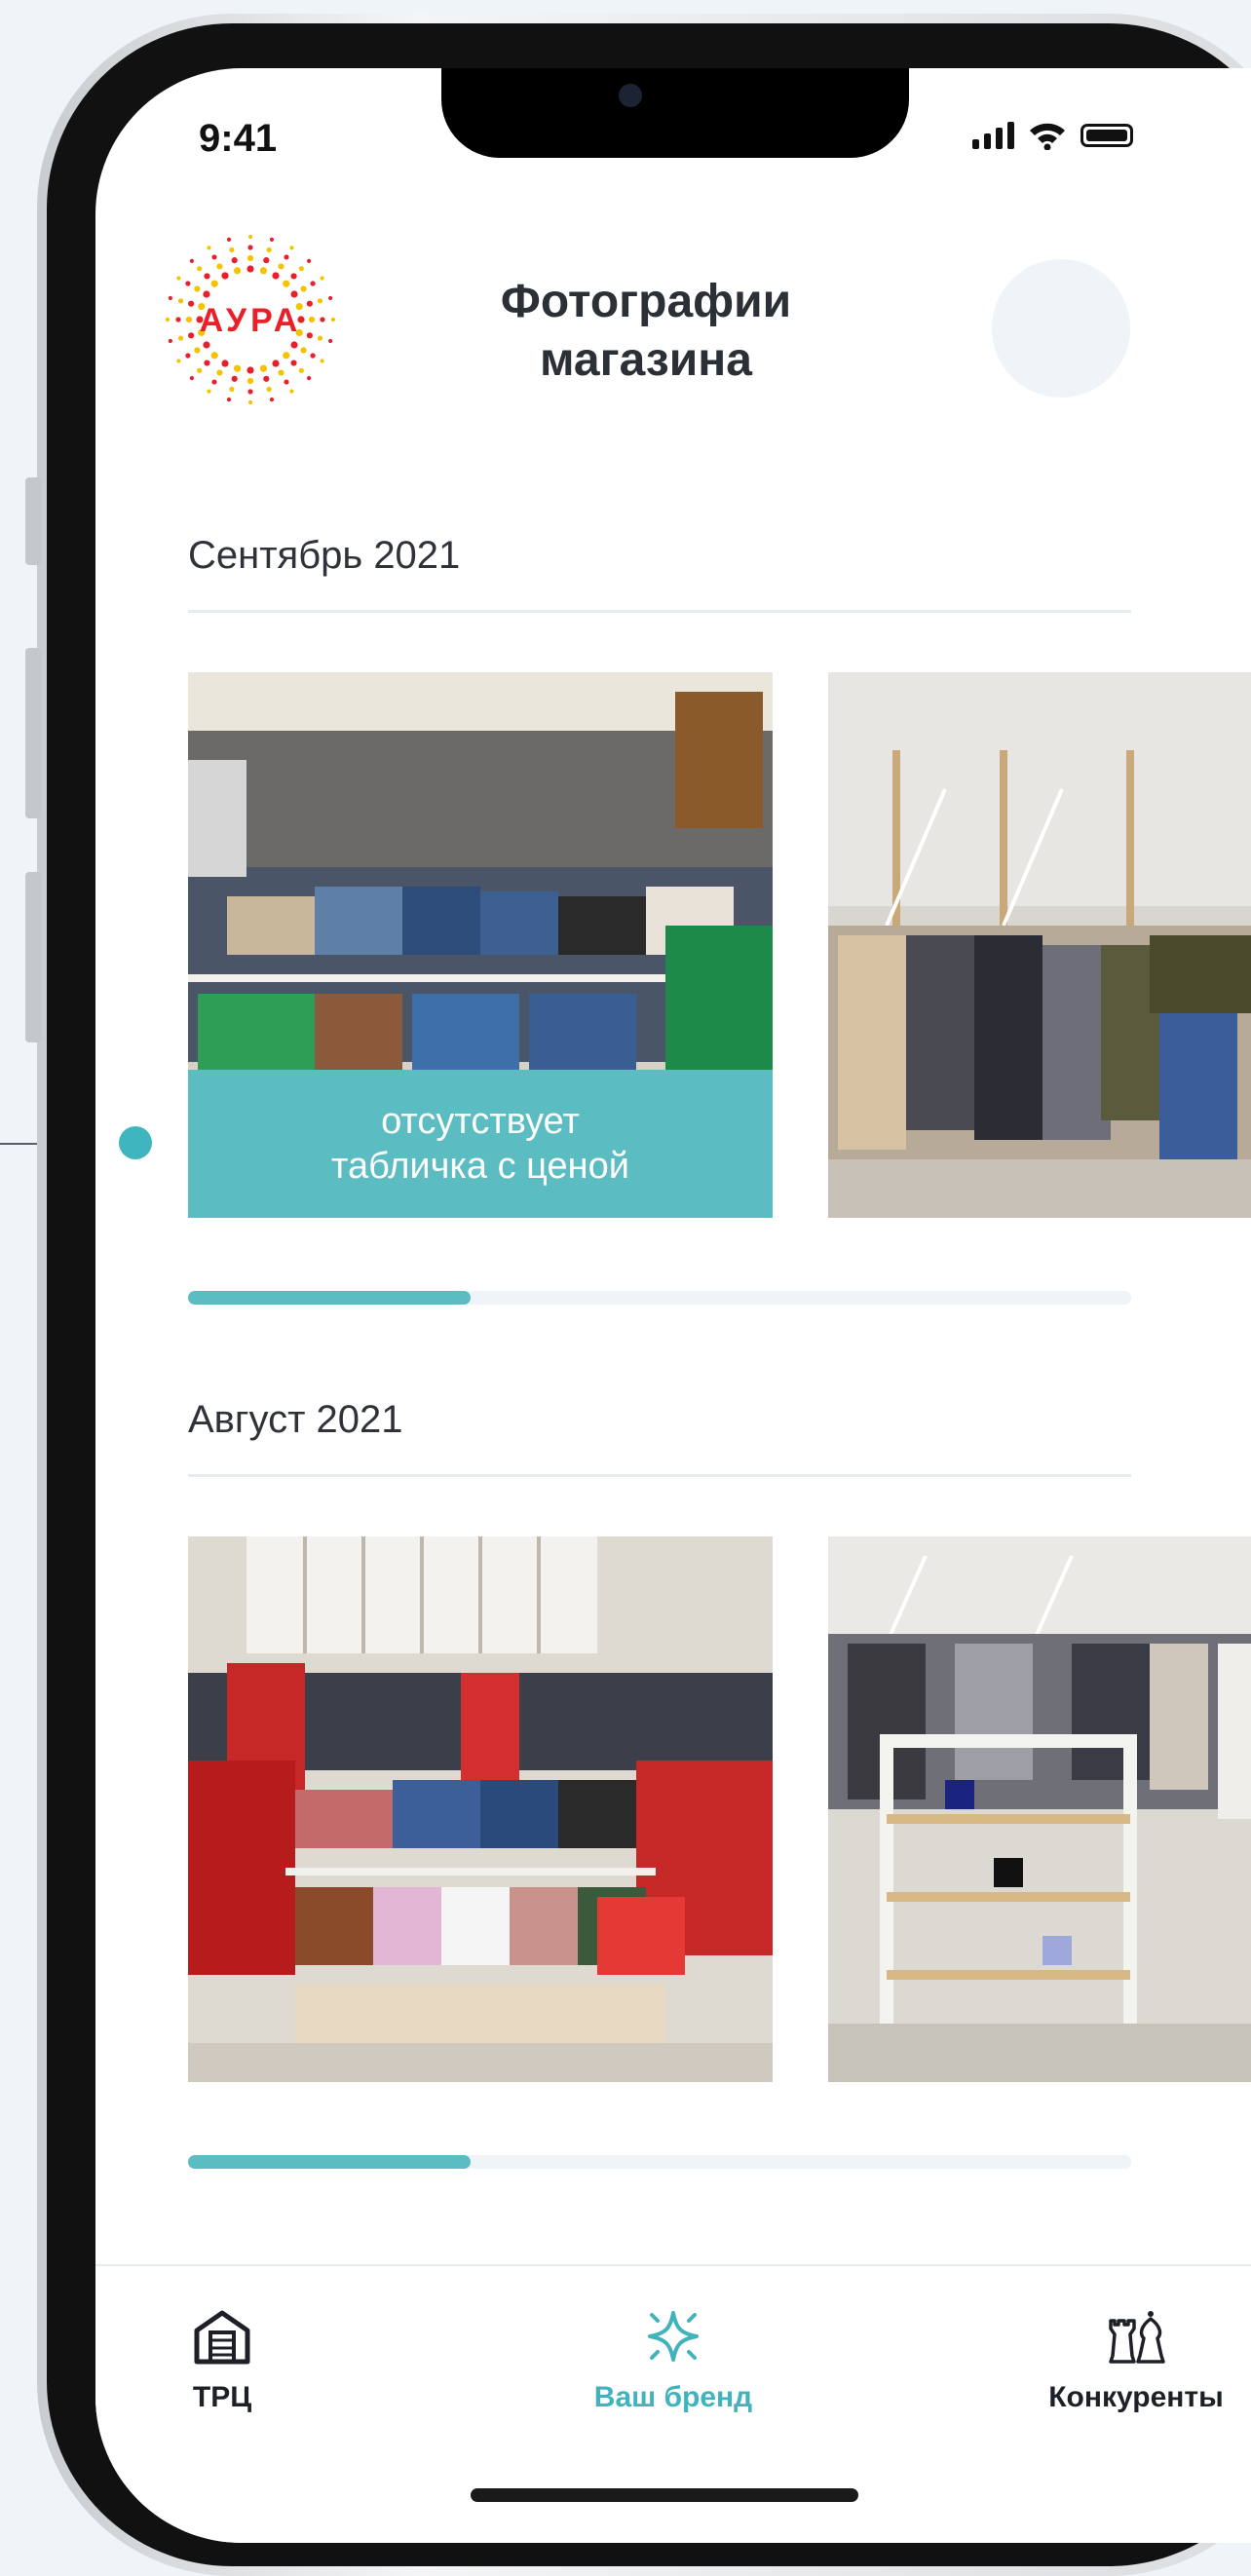 This screenshot has width=1251, height=2576. Describe the element at coordinates (136, 1142) in the screenshot. I see `annotation-dot` at that location.